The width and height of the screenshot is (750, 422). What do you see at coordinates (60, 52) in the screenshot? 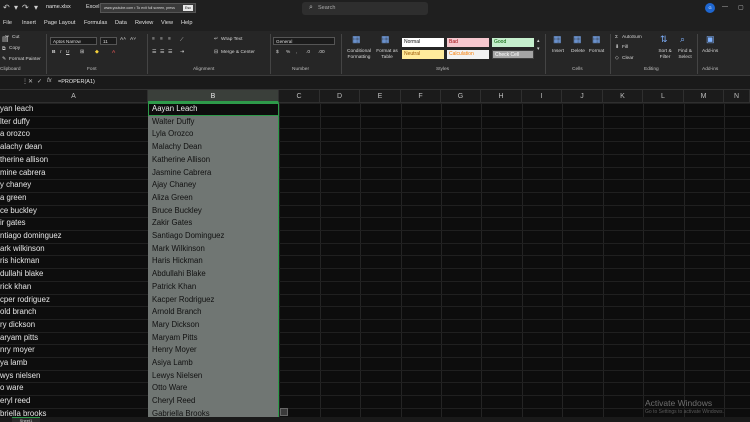
I see `italic-icon: I` at bounding box center [60, 52].